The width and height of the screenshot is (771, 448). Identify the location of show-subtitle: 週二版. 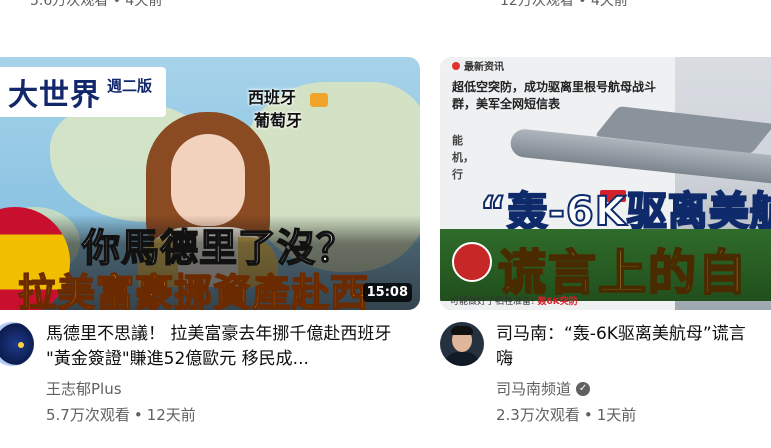
(130, 86).